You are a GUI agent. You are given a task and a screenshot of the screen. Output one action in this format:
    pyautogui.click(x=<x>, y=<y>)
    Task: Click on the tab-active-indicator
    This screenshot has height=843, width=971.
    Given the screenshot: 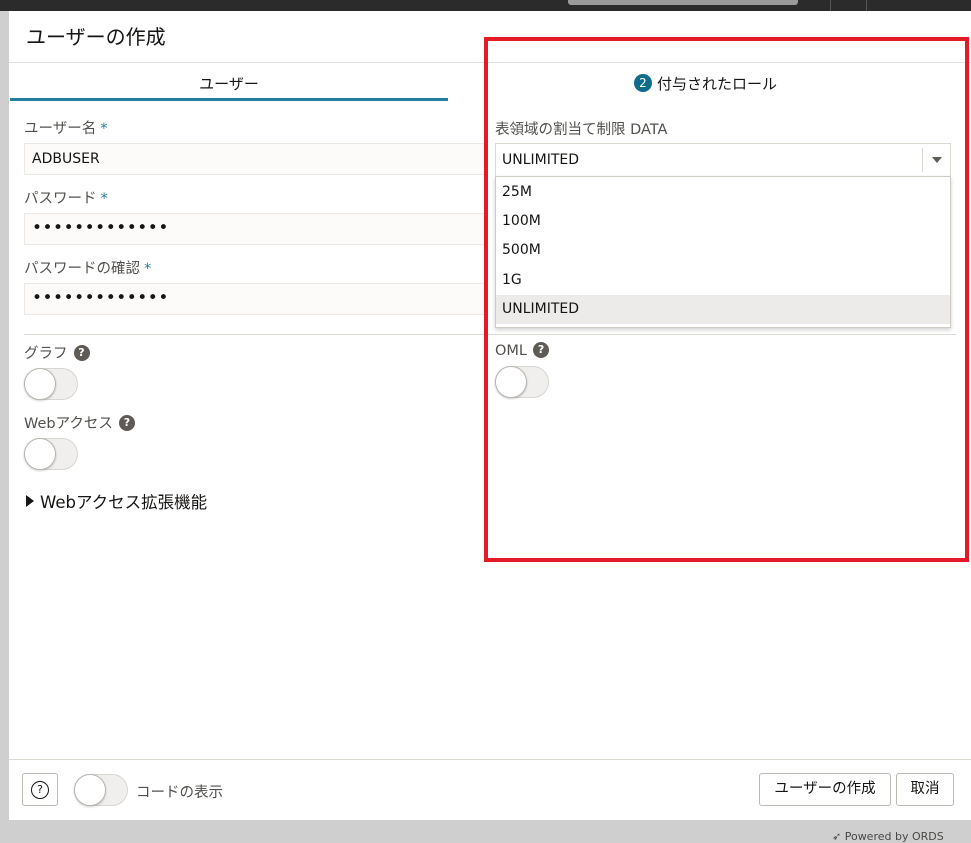 What is the action you would take?
    pyautogui.click(x=229, y=99)
    